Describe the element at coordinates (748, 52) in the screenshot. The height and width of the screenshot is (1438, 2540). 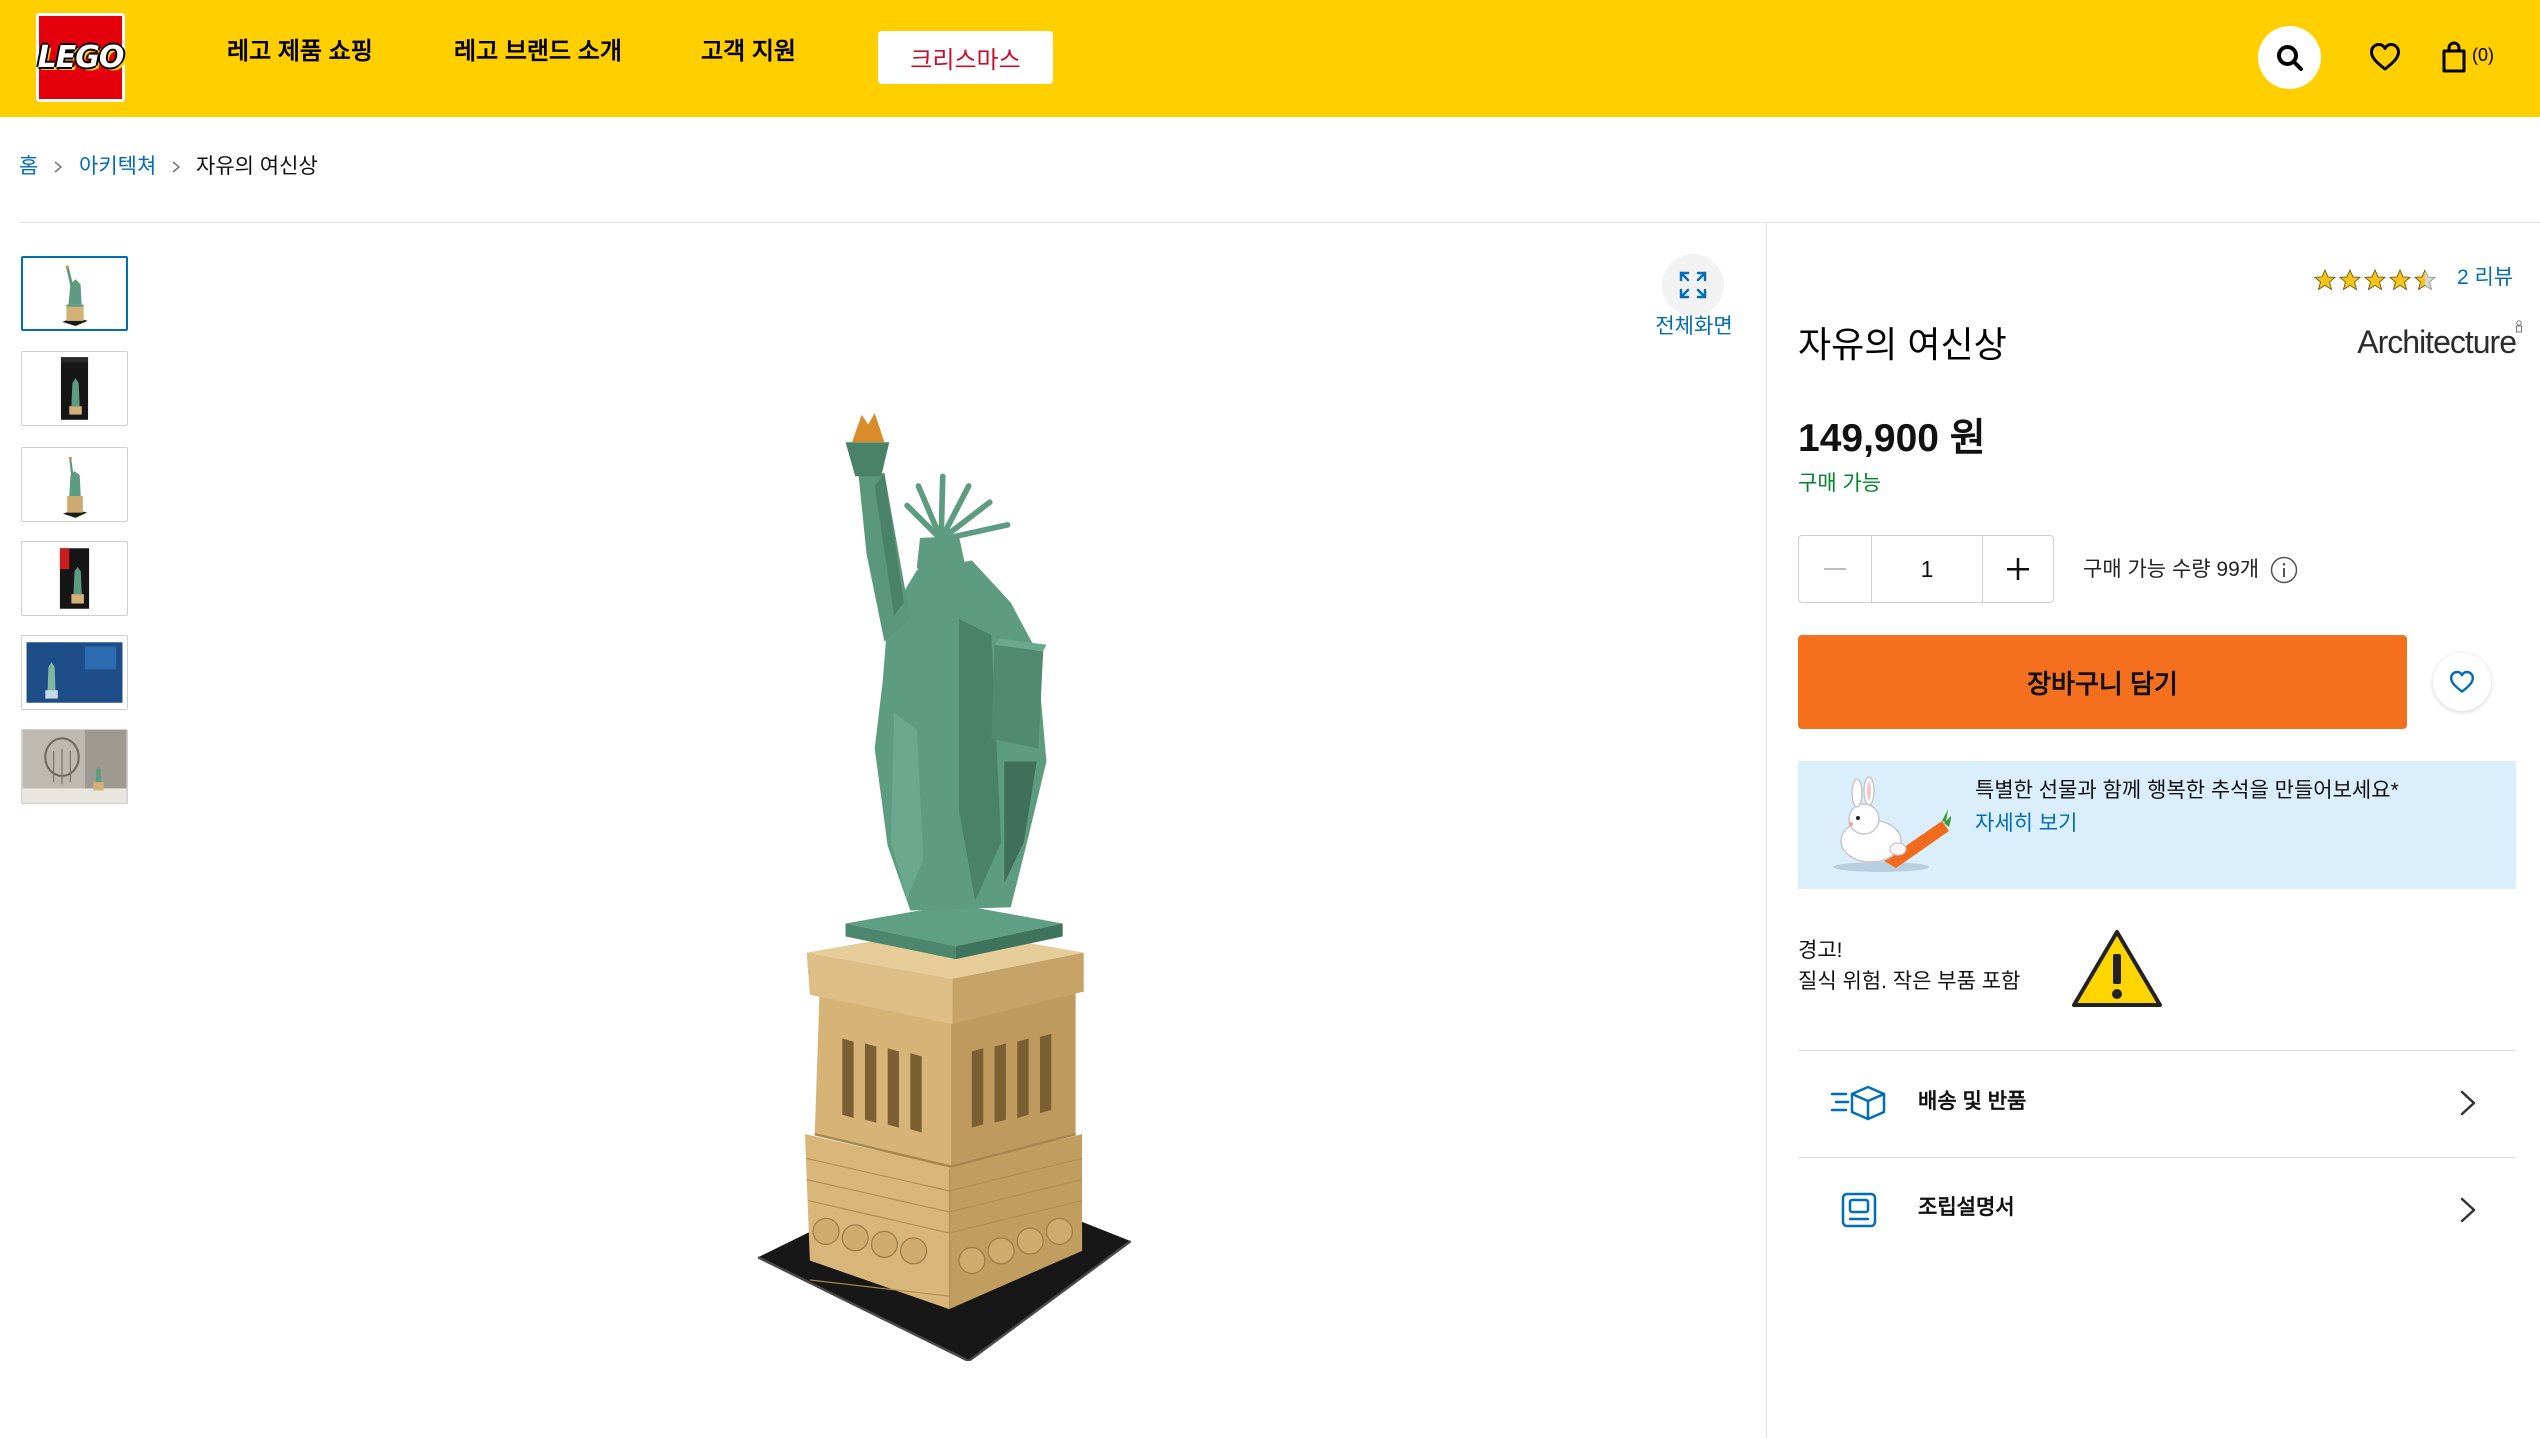
I see `nav-customer-support: 고객 지원` at that location.